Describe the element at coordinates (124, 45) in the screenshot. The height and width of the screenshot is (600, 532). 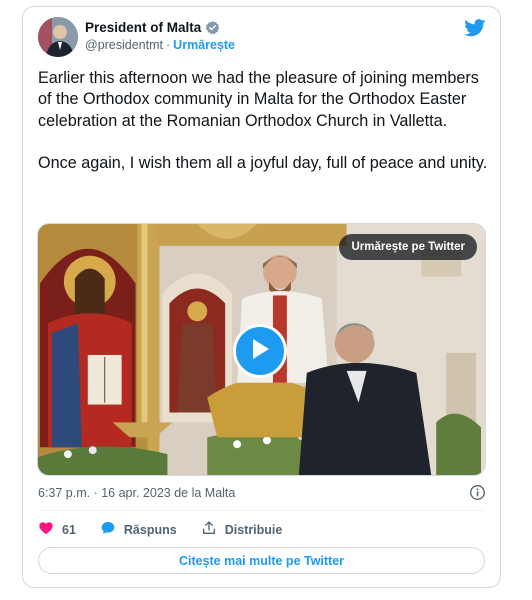
I see `author-handle: @presidentmt` at that location.